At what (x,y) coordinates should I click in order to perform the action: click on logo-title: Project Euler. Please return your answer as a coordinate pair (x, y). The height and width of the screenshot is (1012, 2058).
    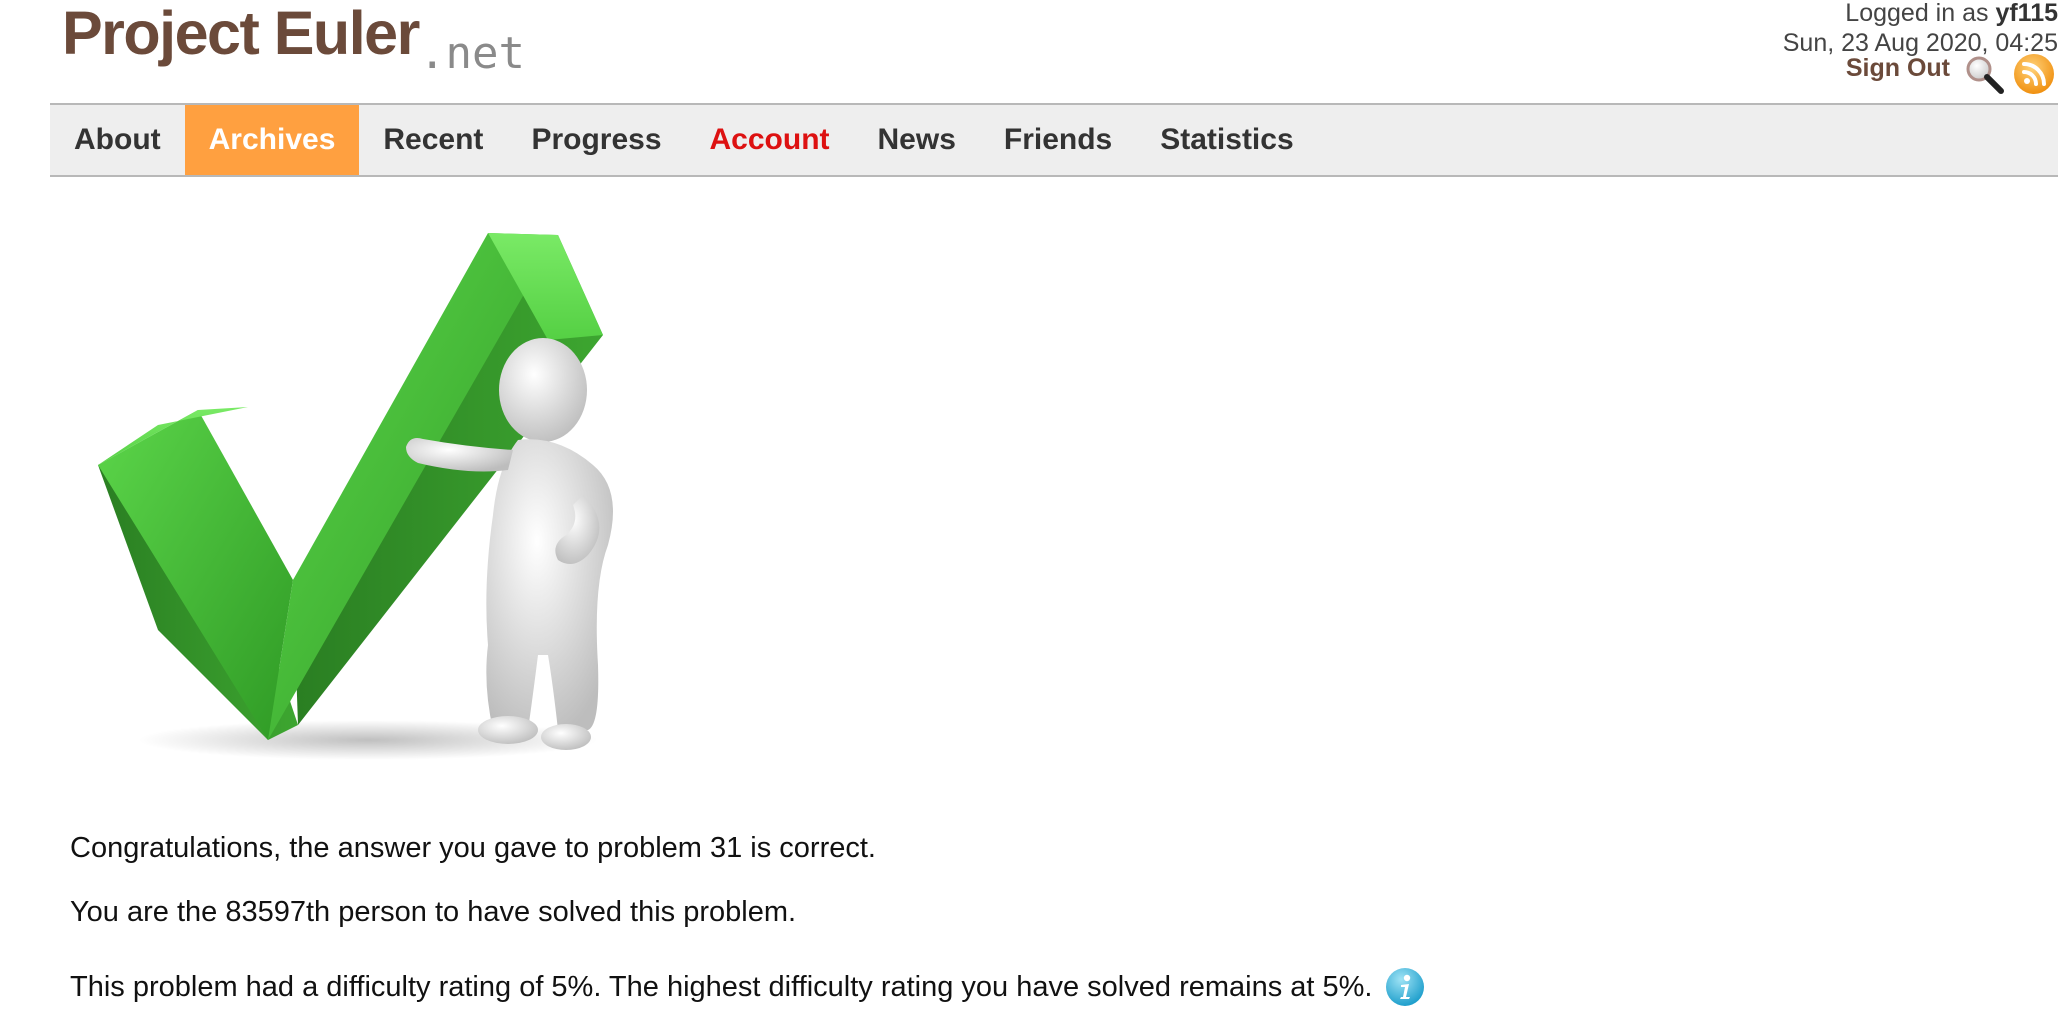
    Looking at the image, I should click on (241, 33).